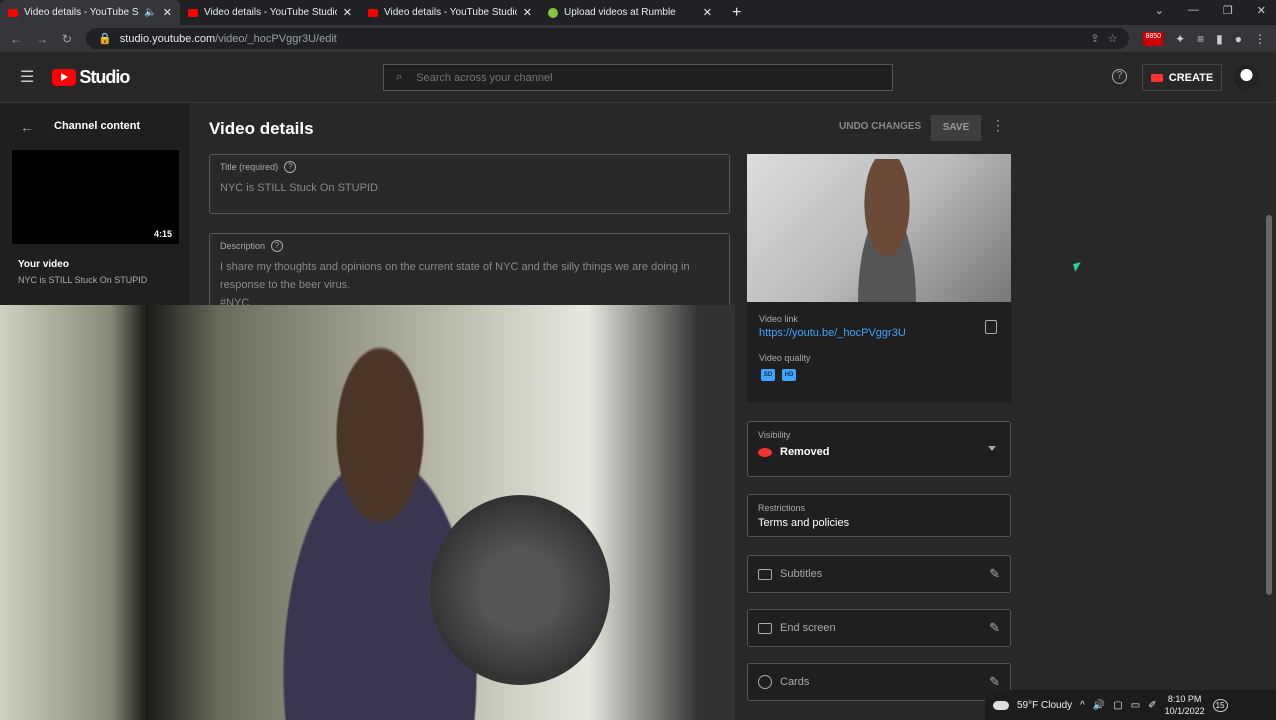 This screenshot has width=1276, height=720. I want to click on back-arrow-icon: ←, so click(27, 127).